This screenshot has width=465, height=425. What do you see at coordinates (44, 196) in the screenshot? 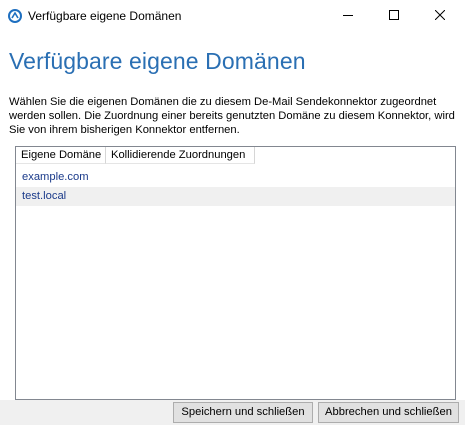
I see `domain-cell: test.local` at bounding box center [44, 196].